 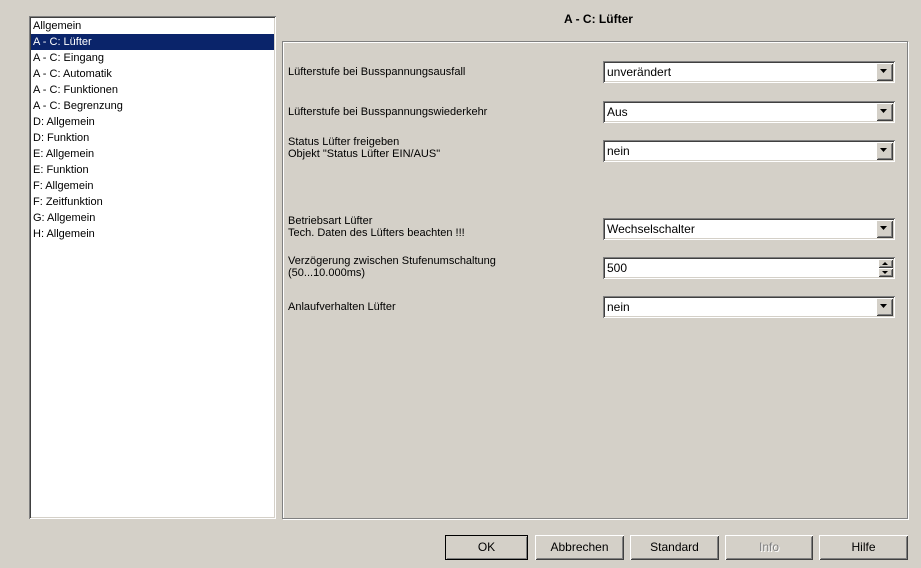 What do you see at coordinates (863, 547) in the screenshot?
I see `help-button: Hilfe` at bounding box center [863, 547].